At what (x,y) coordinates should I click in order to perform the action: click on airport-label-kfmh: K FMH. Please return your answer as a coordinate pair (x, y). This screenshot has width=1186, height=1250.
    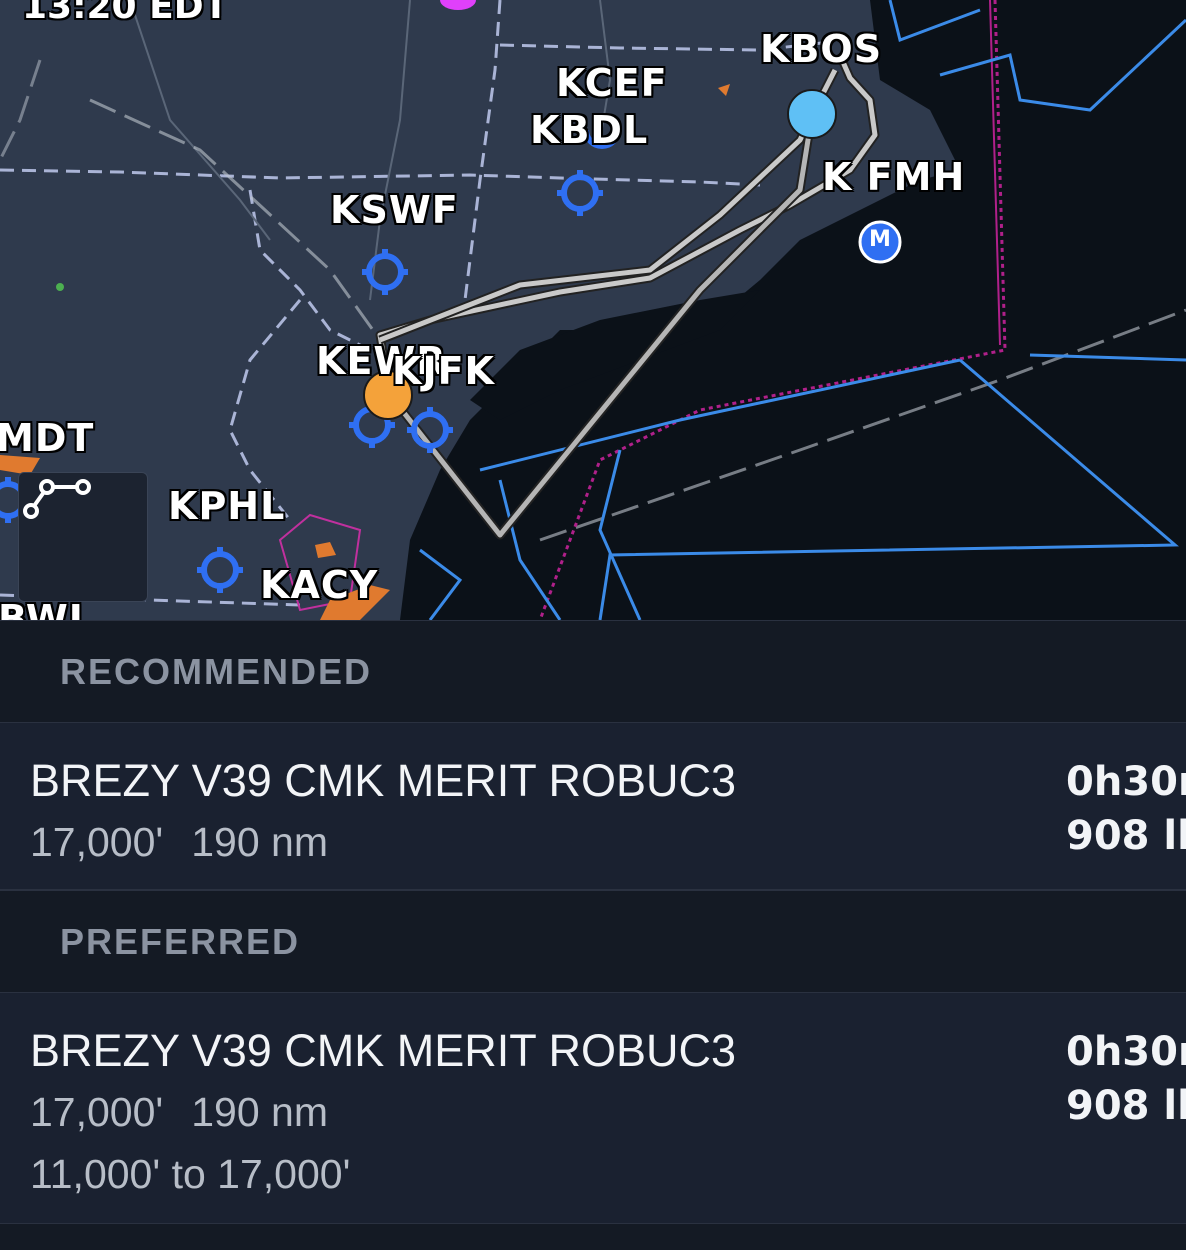
    Looking at the image, I should click on (893, 177).